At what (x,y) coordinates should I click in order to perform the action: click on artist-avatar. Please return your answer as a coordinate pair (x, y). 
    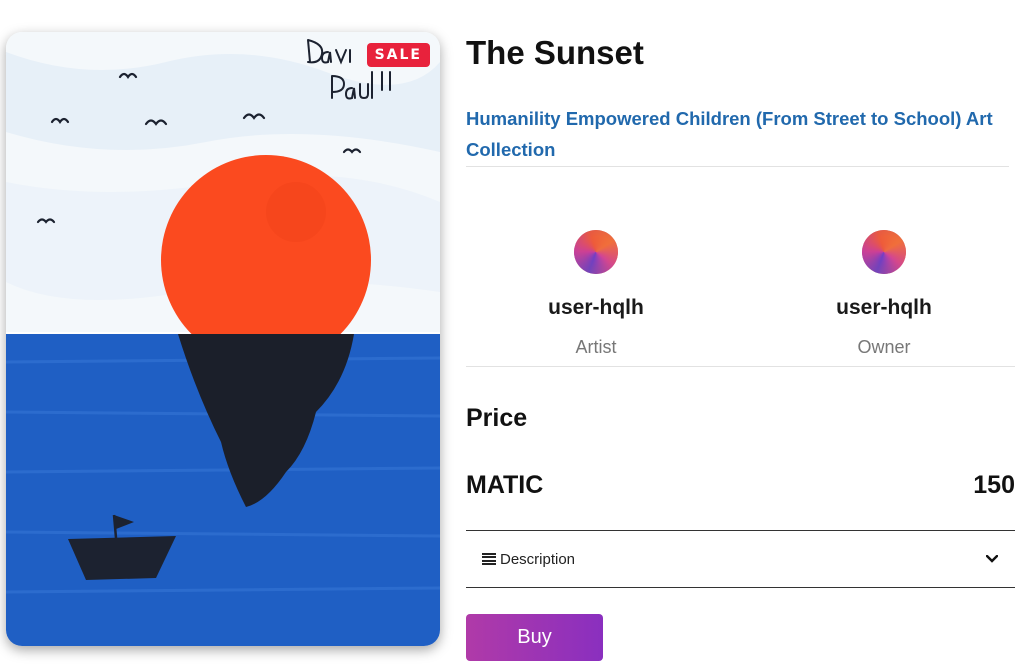
    Looking at the image, I should click on (596, 252).